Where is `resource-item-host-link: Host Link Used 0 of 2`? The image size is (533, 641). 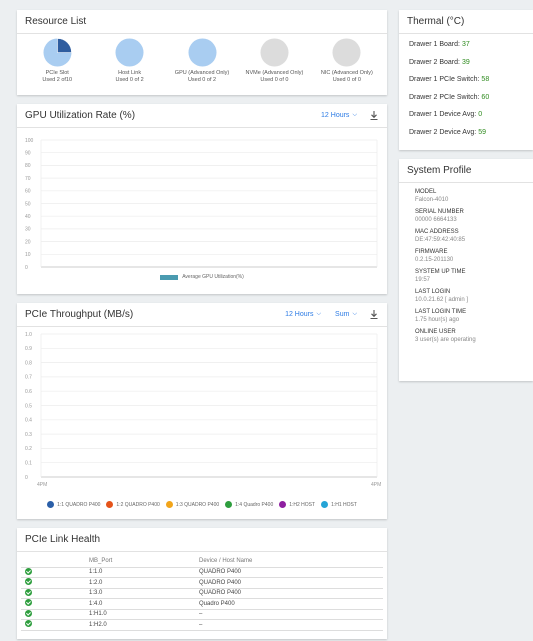 resource-item-host-link: Host Link Used 0 of 2 is located at coordinates (129, 61).